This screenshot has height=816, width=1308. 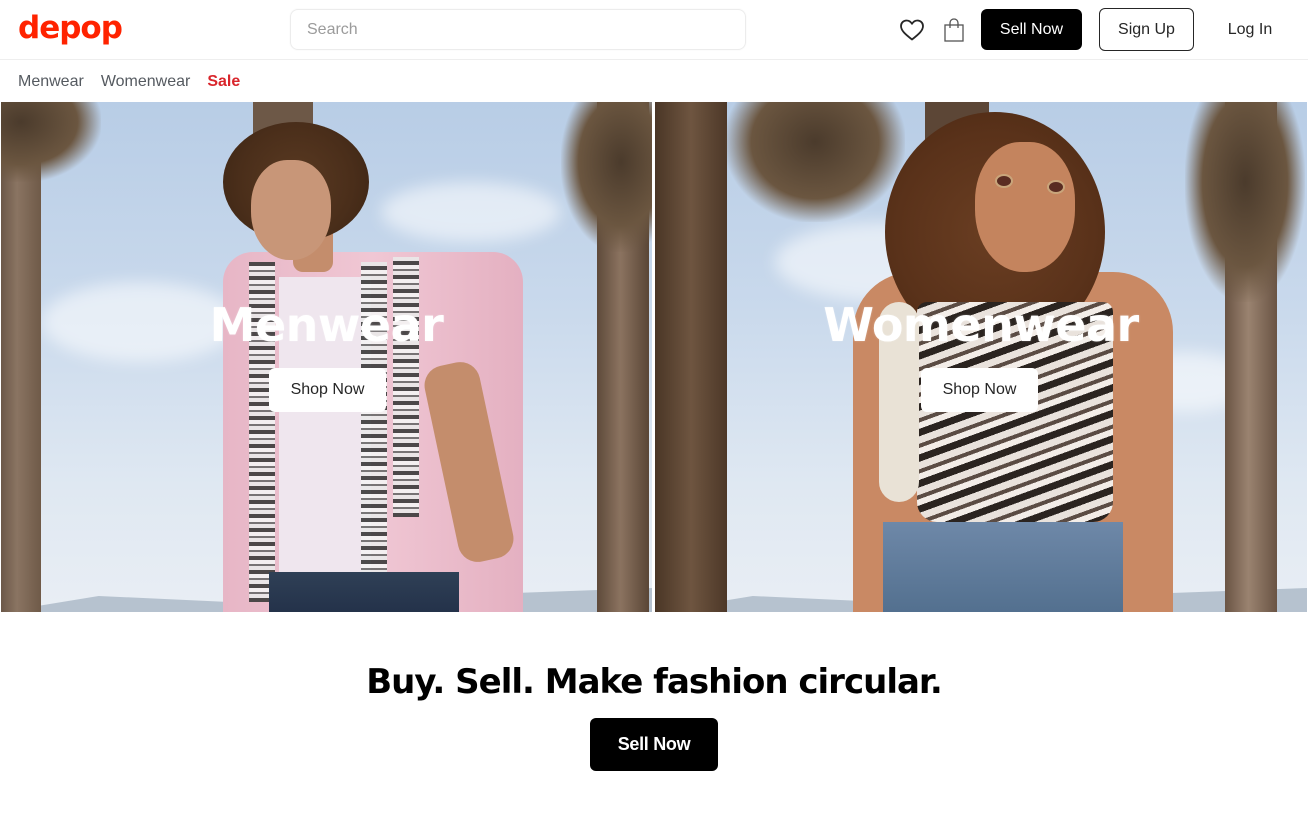 I want to click on heart-icon, so click(x=912, y=30).